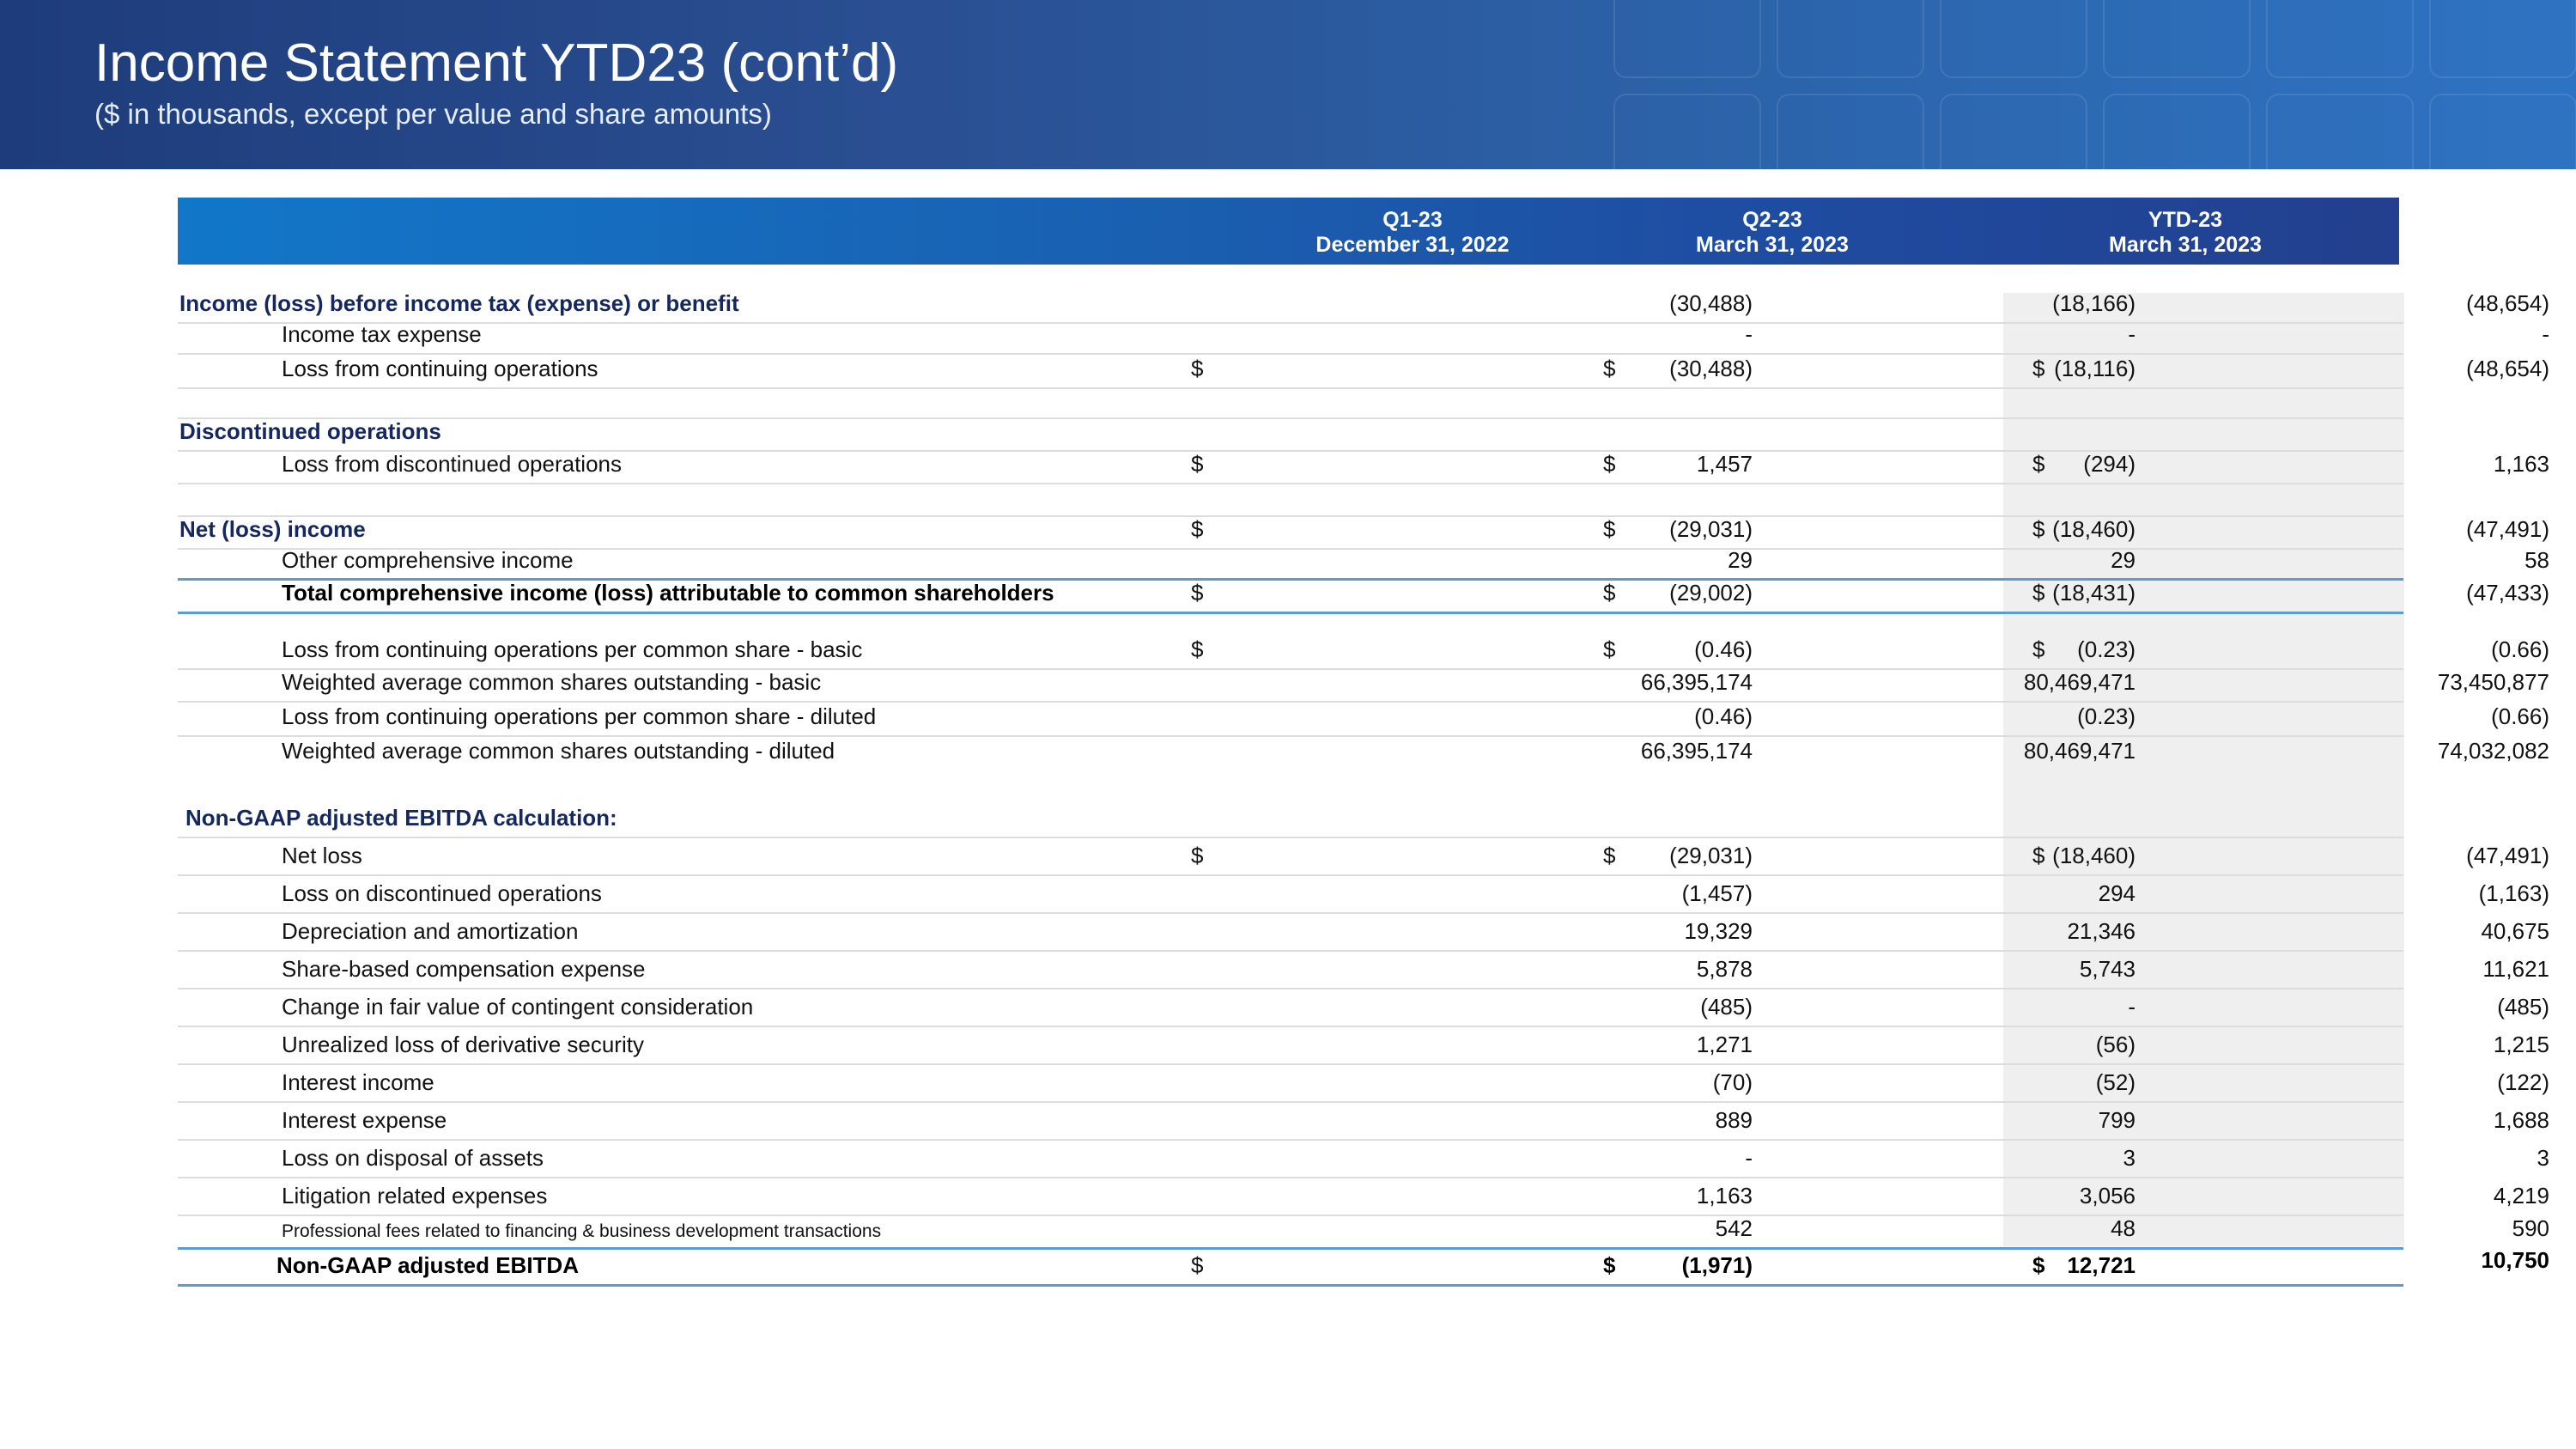 Image resolution: width=2576 pixels, height=1449 pixels. I want to click on cell-q1: 1,457, so click(1725, 464).